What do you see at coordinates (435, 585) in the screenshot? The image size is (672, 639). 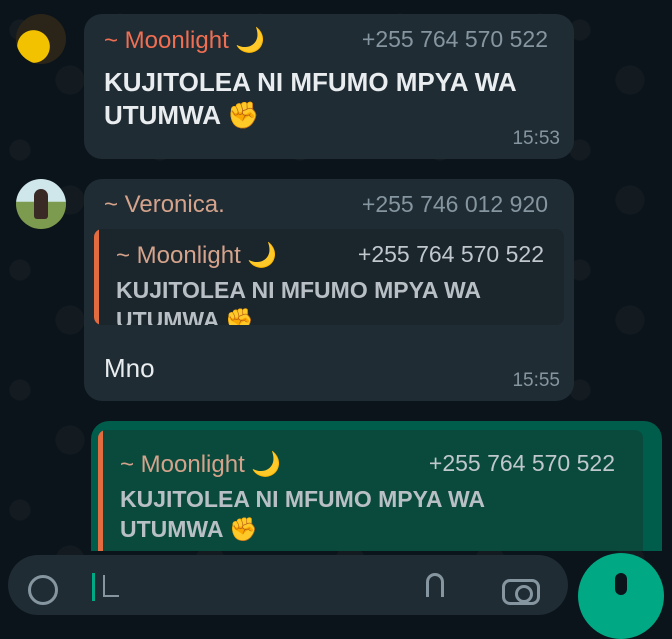 I see `attach-icon` at bounding box center [435, 585].